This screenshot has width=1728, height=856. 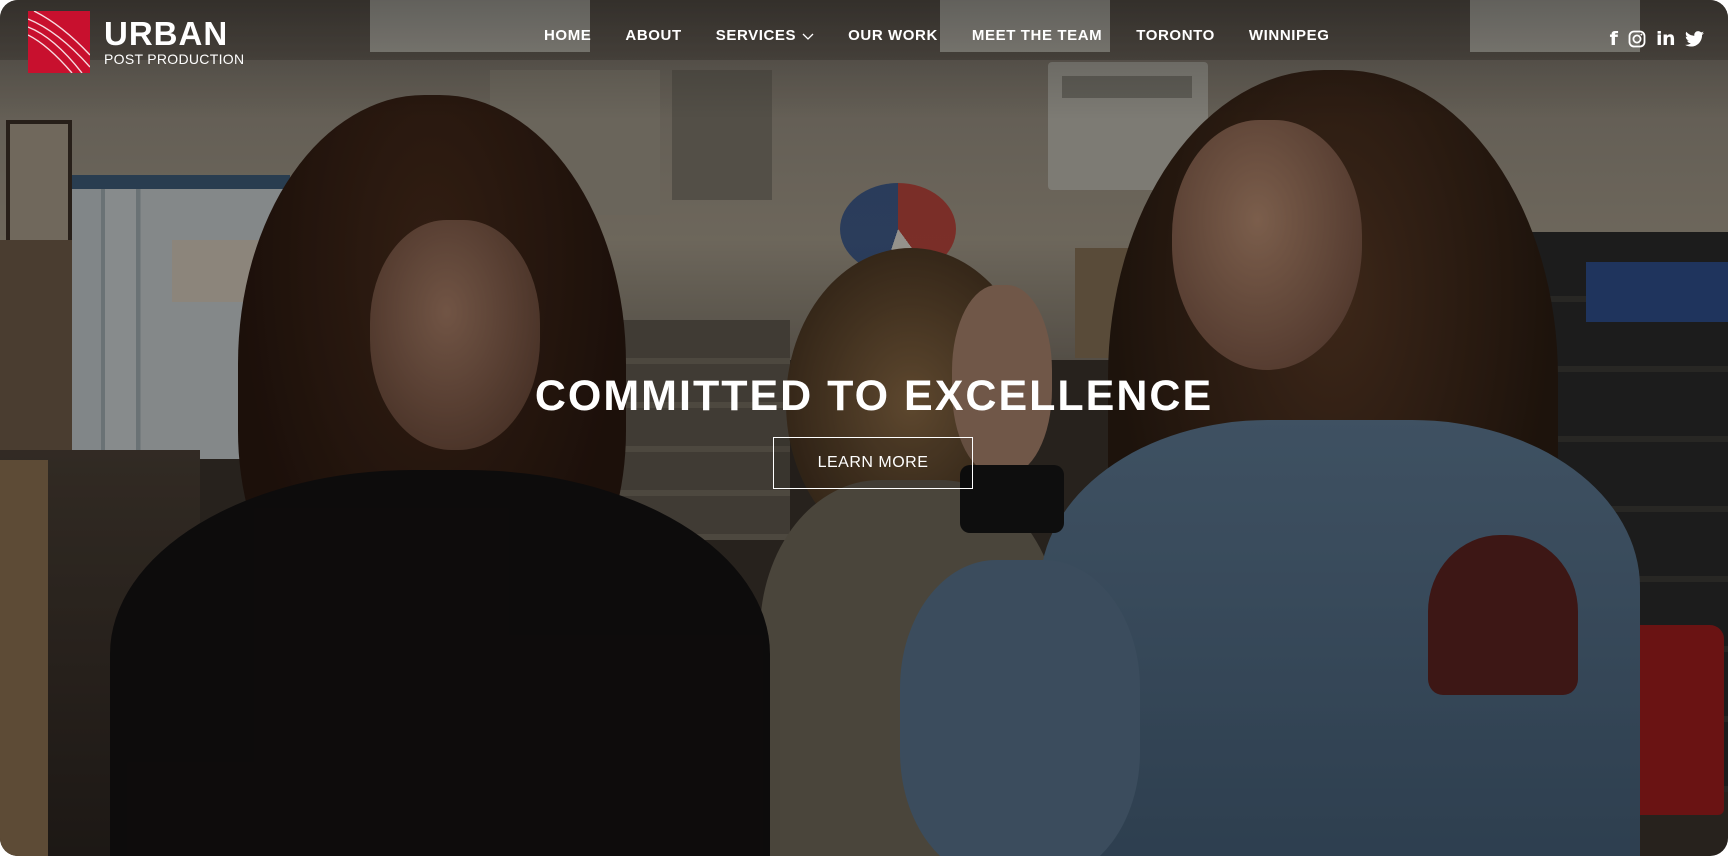 I want to click on instagram-icon, so click(x=1637, y=39).